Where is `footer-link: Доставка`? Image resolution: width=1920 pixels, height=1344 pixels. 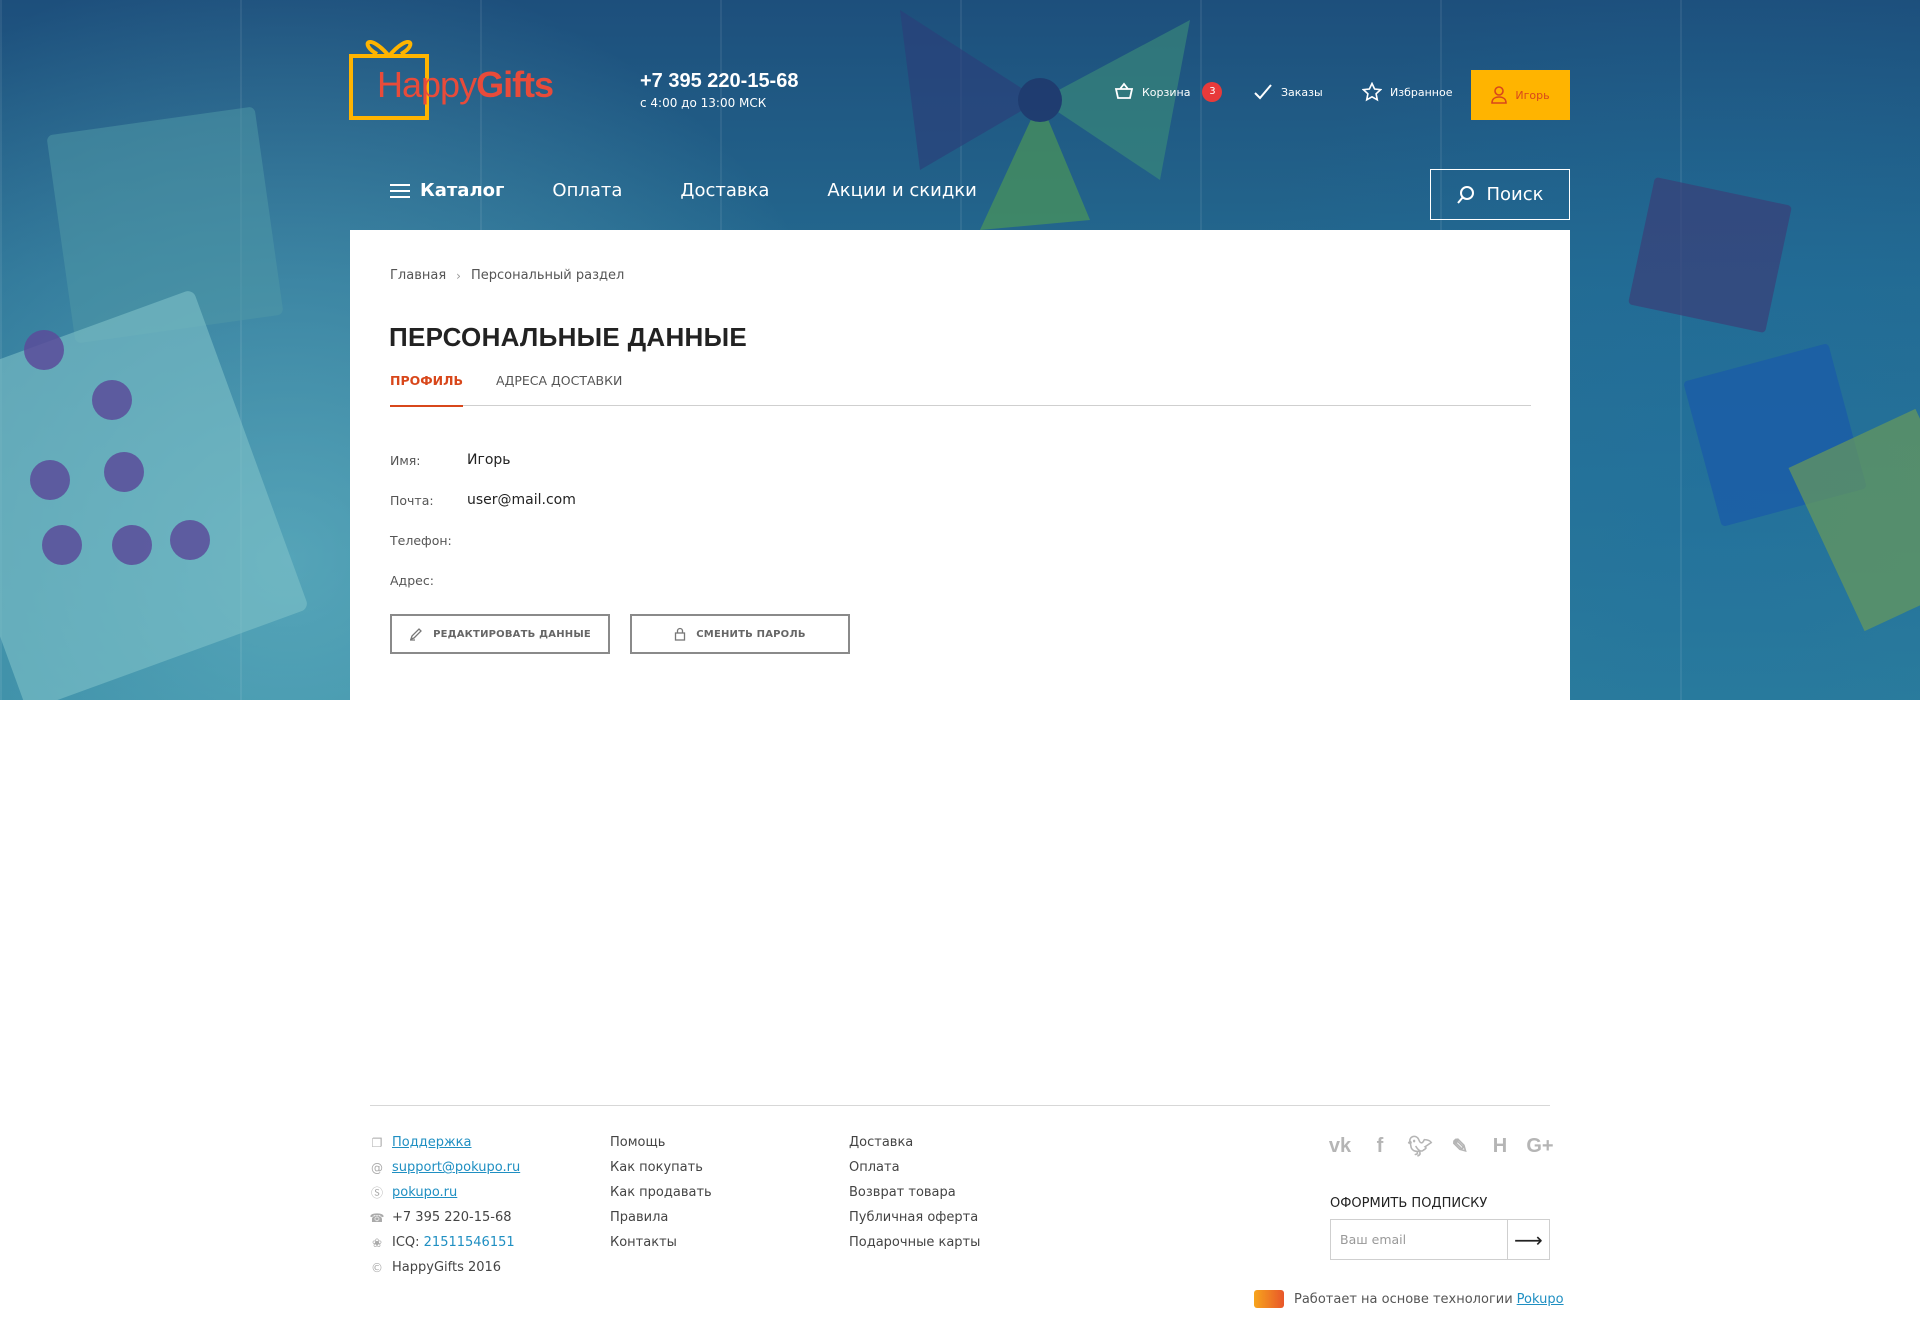 footer-link: Доставка is located at coordinates (914, 1142).